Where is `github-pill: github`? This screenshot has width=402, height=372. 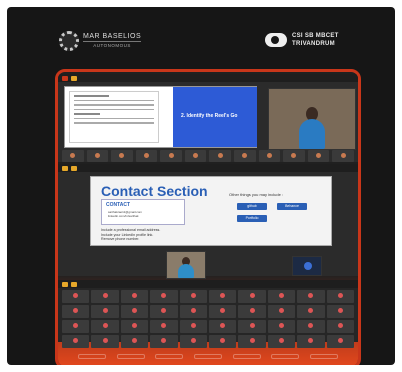
github-pill: github is located at coordinates (252, 206).